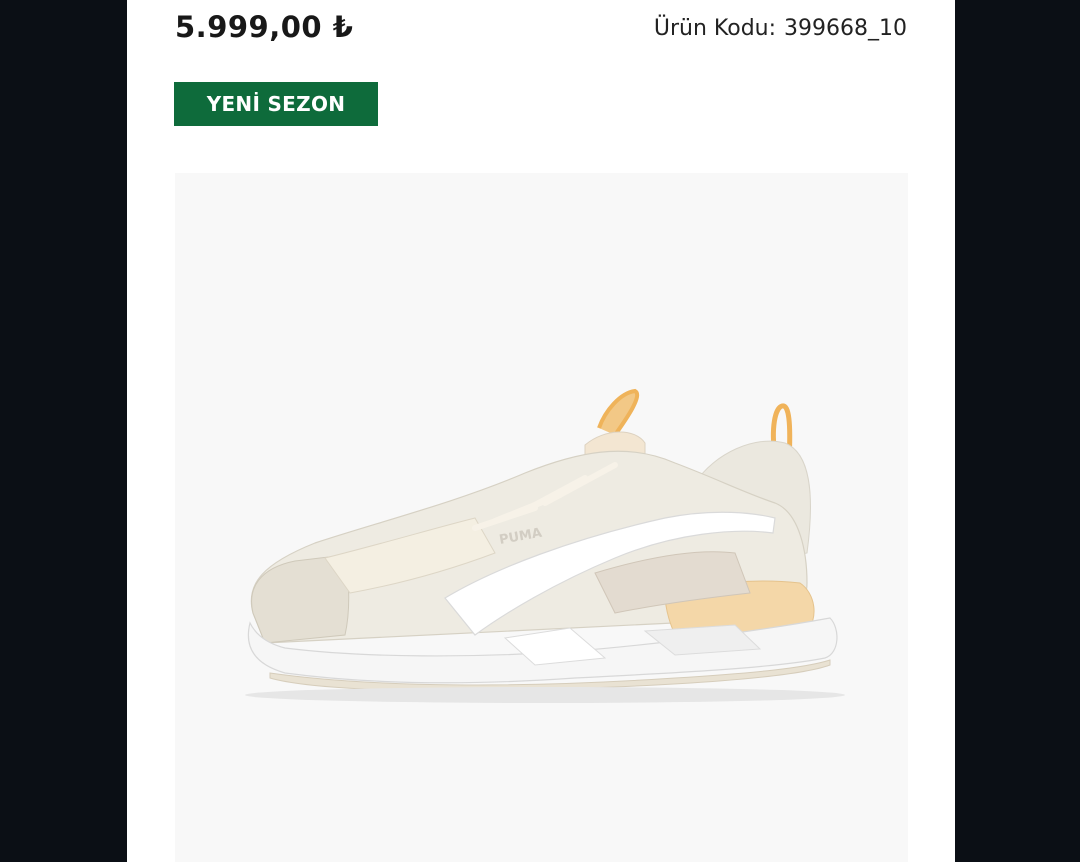 This screenshot has width=1080, height=862. I want to click on product-price: 5.999,00 ₺, so click(264, 27).